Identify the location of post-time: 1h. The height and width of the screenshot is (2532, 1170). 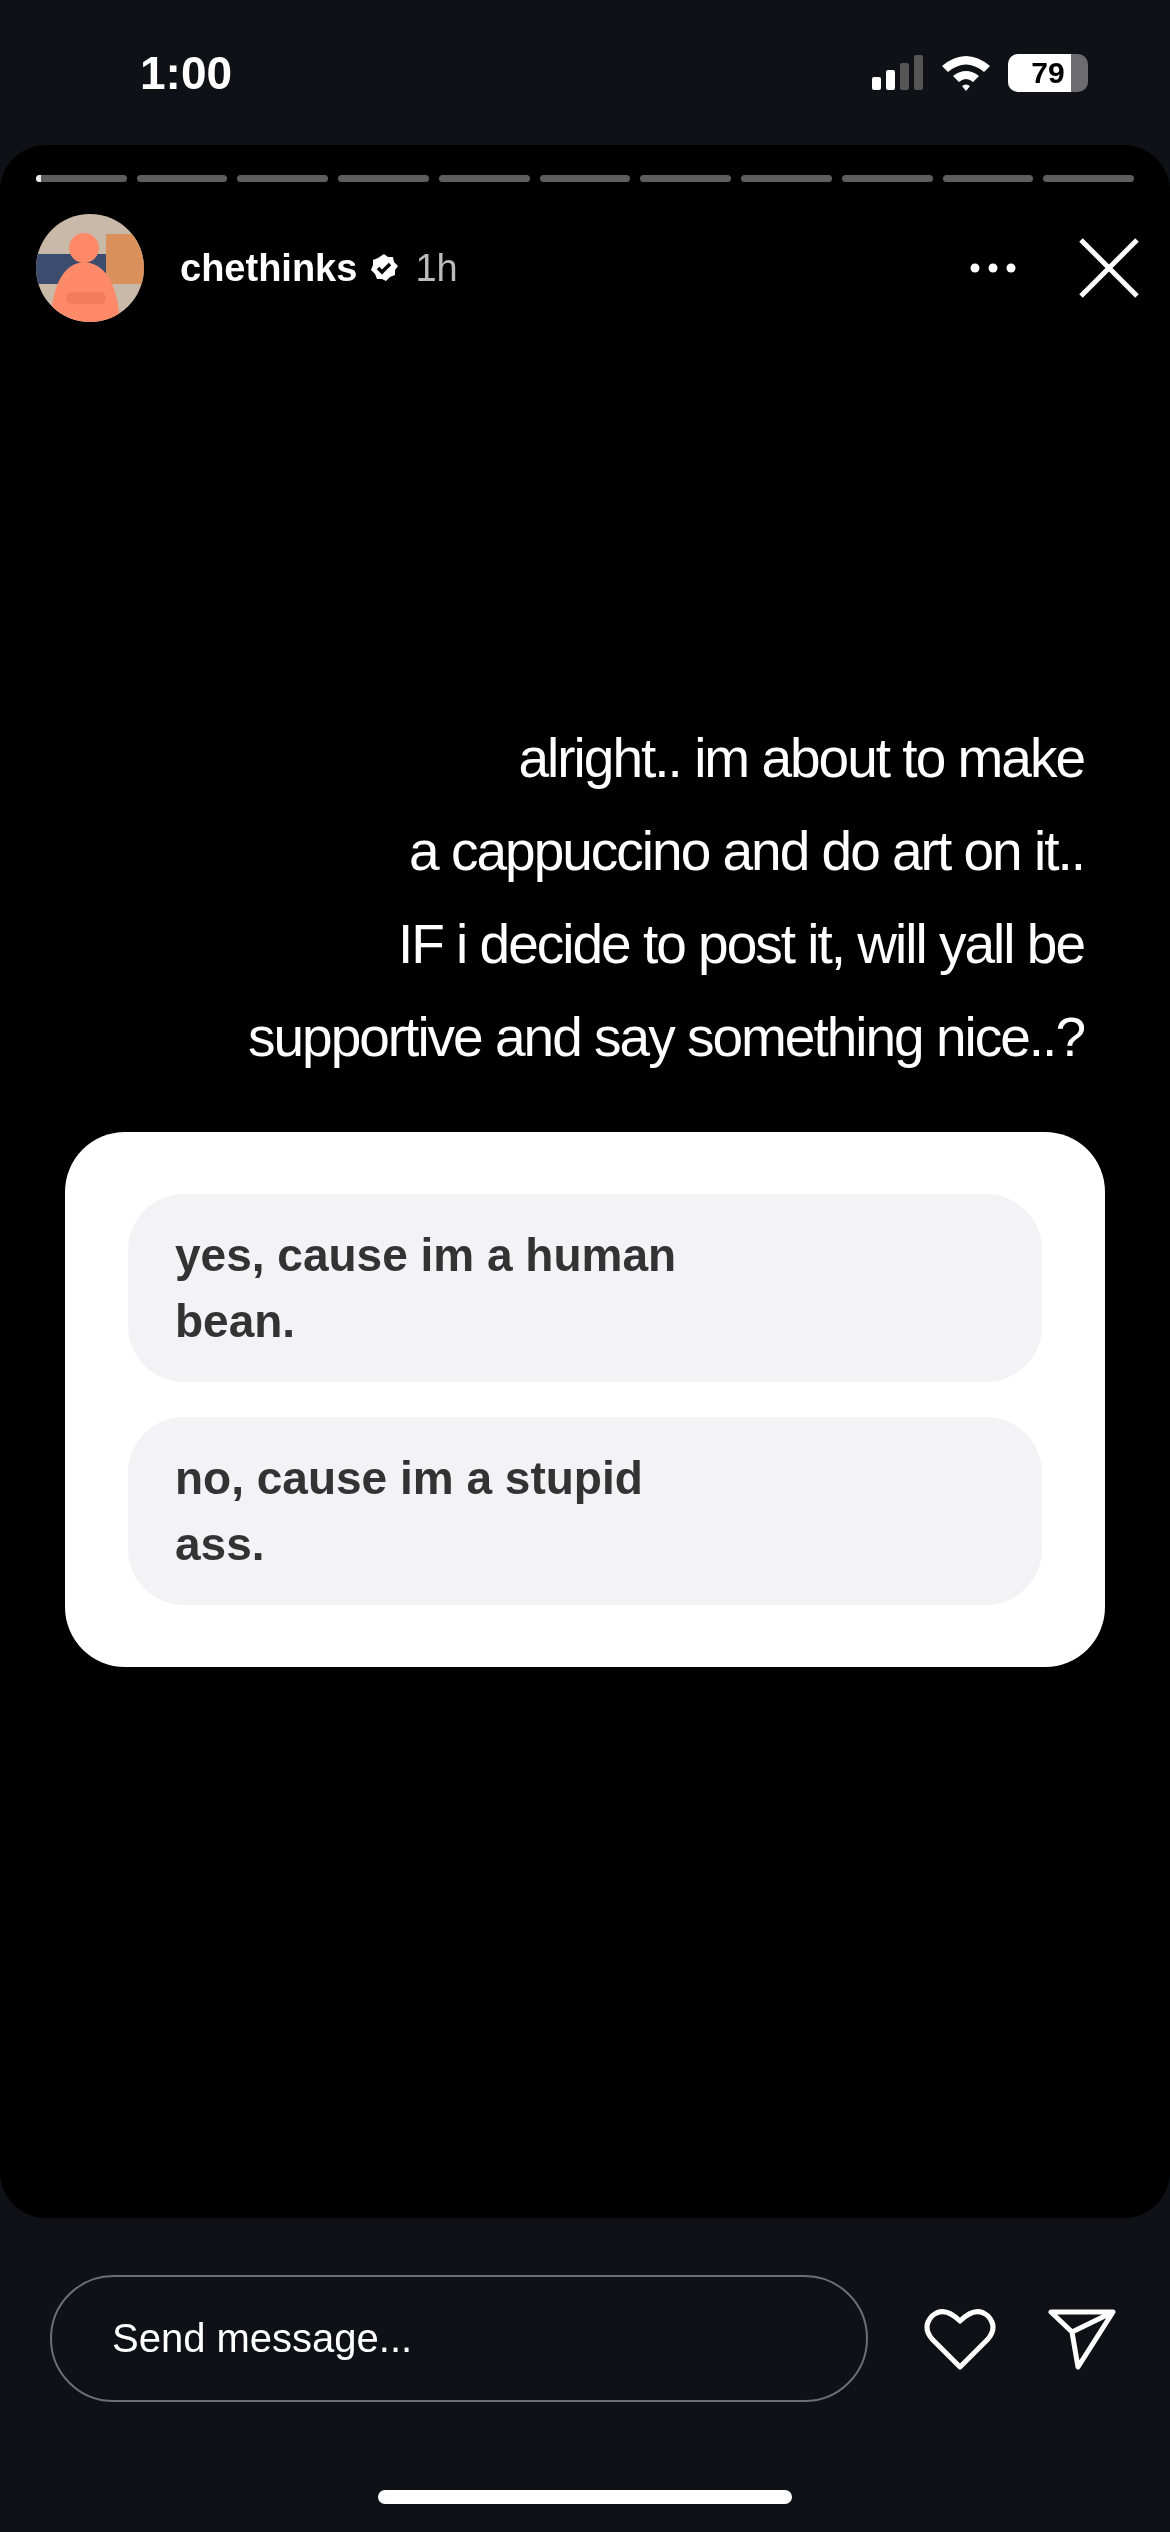
(436, 268).